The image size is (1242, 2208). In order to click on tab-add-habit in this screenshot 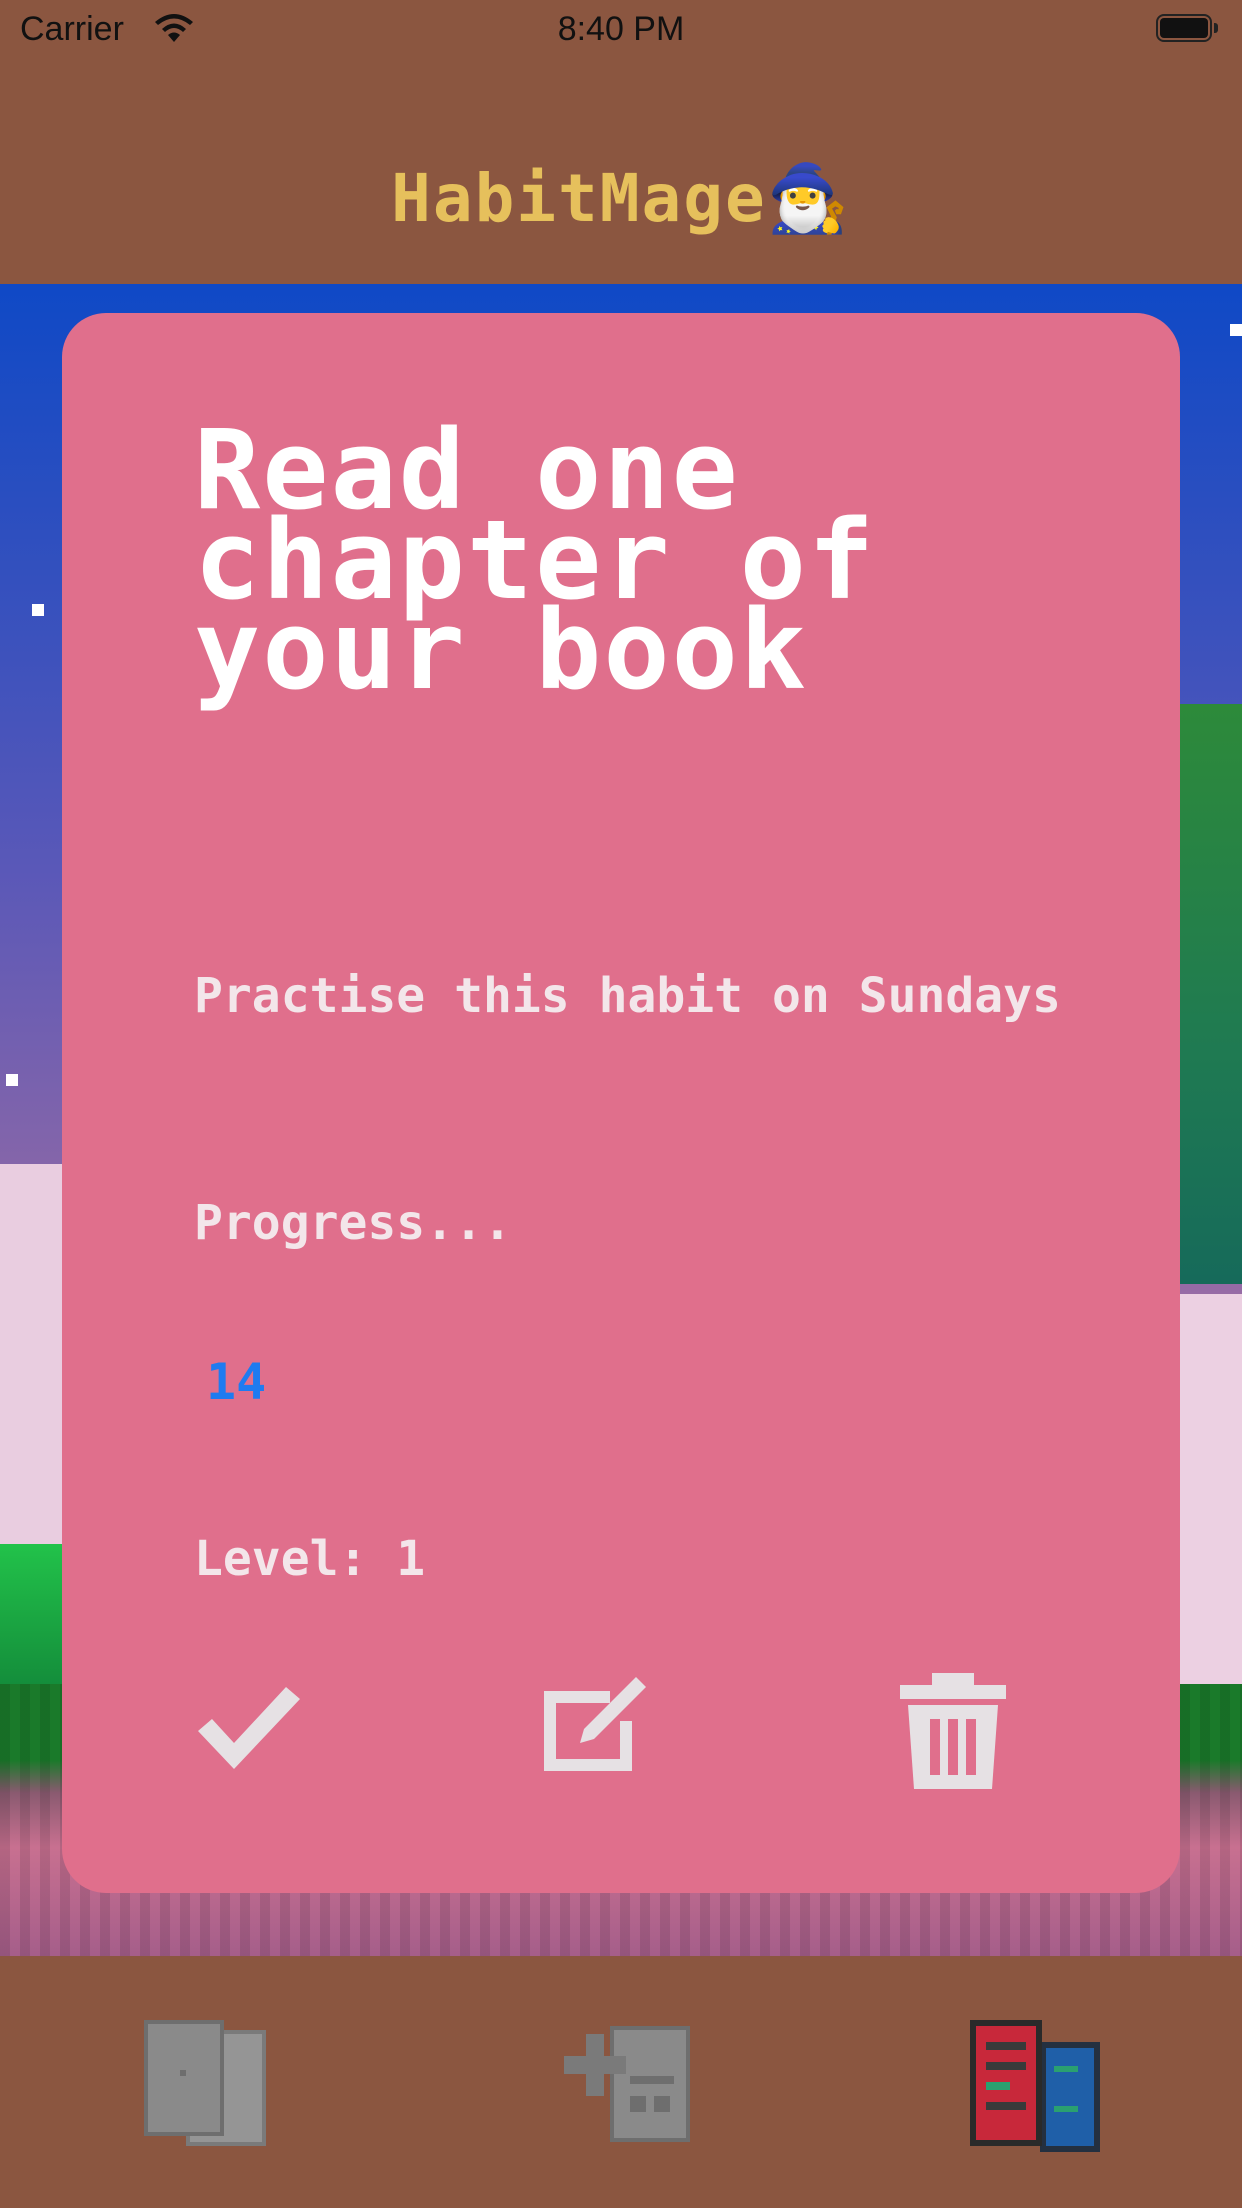, I will do `click(630, 2086)`.